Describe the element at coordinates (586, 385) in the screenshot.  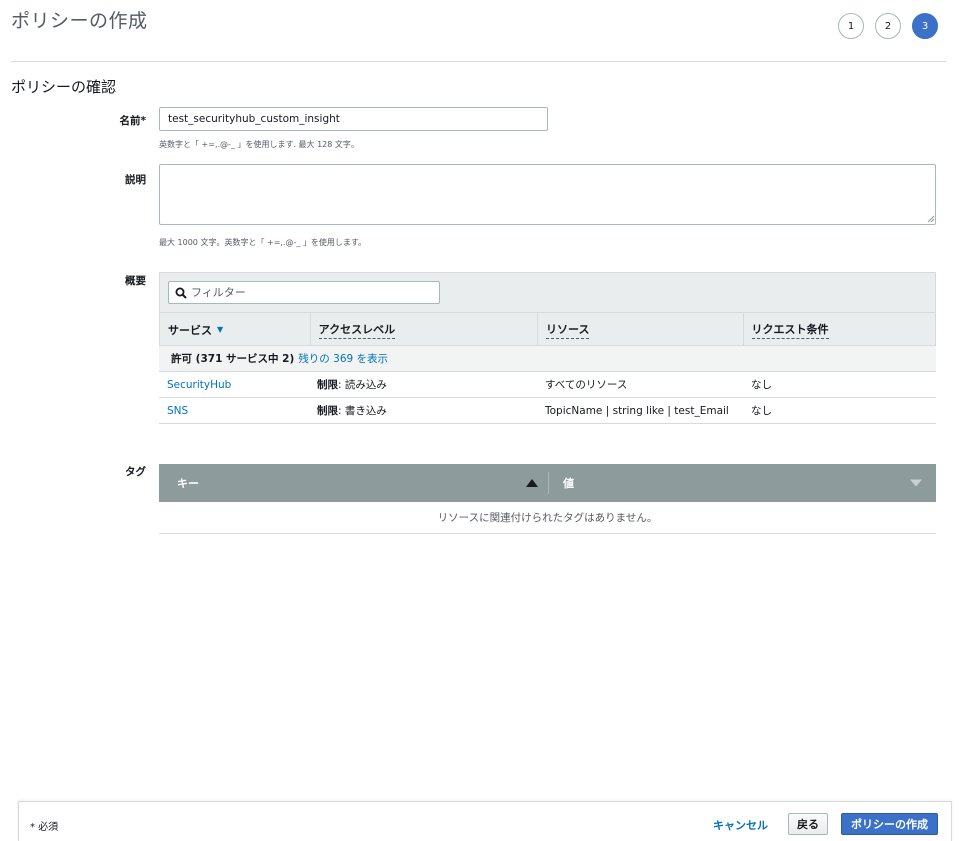
I see `resource-text: すべてのリソース` at that location.